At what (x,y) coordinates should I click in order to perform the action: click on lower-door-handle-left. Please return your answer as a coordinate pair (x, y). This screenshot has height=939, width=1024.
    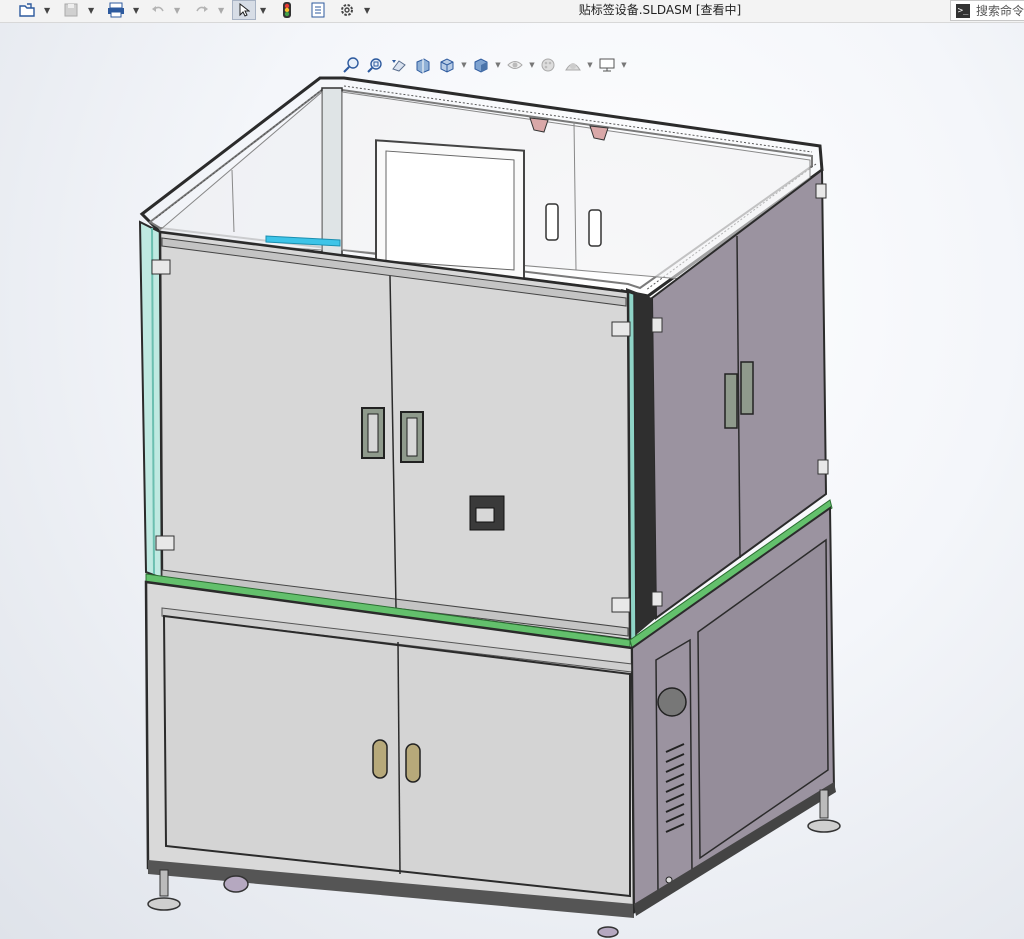
    Looking at the image, I should click on (380, 759).